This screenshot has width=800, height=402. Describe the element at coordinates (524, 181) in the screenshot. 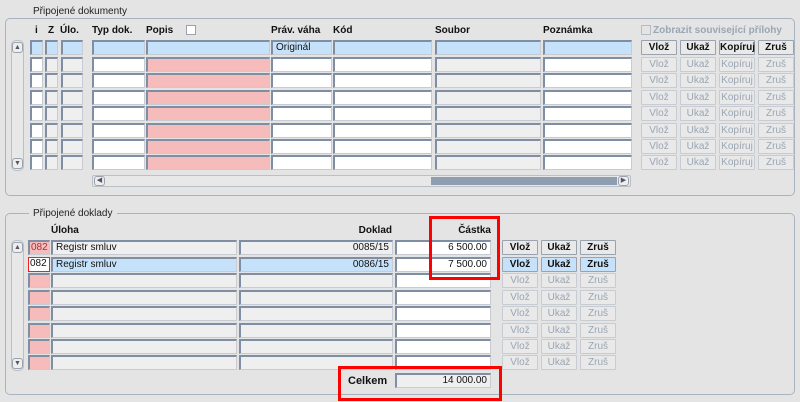

I see `scroll-thumb` at that location.